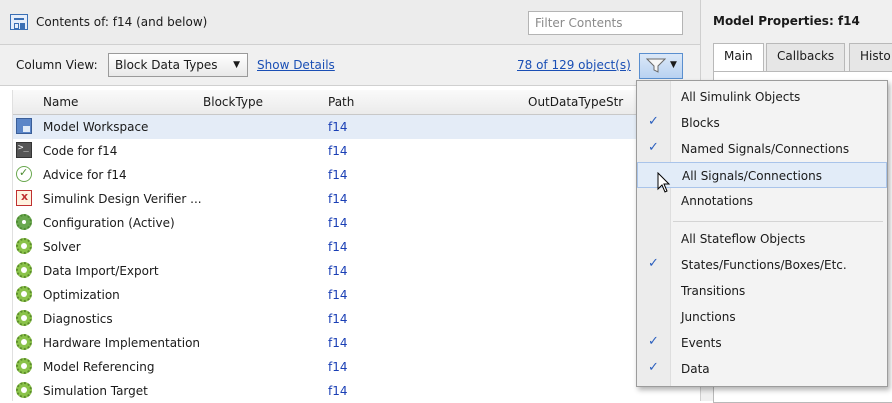  Describe the element at coordinates (574, 65) in the screenshot. I see `object-count-link: 78 of 129 object(s)` at that location.